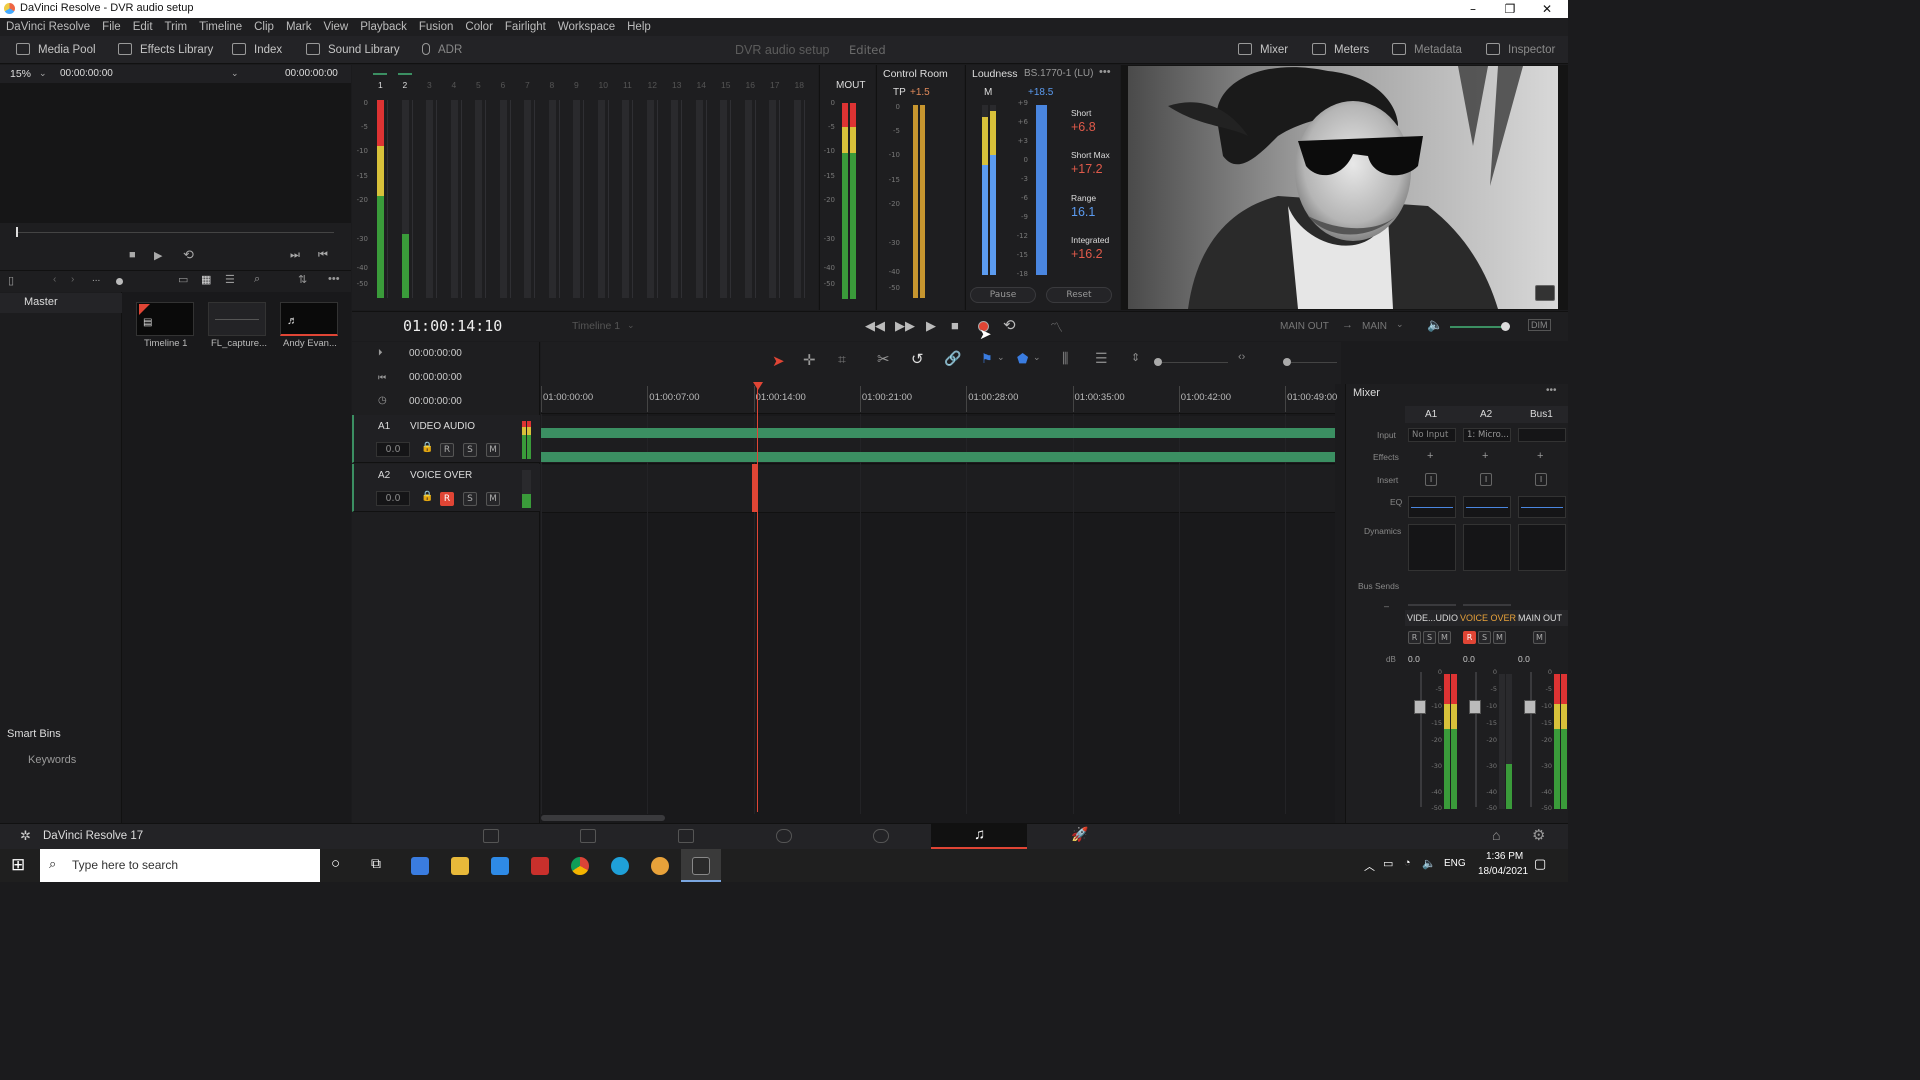 The height and width of the screenshot is (1080, 1920). I want to click on sidebar-toggle-icon: ▯, so click(11, 280).